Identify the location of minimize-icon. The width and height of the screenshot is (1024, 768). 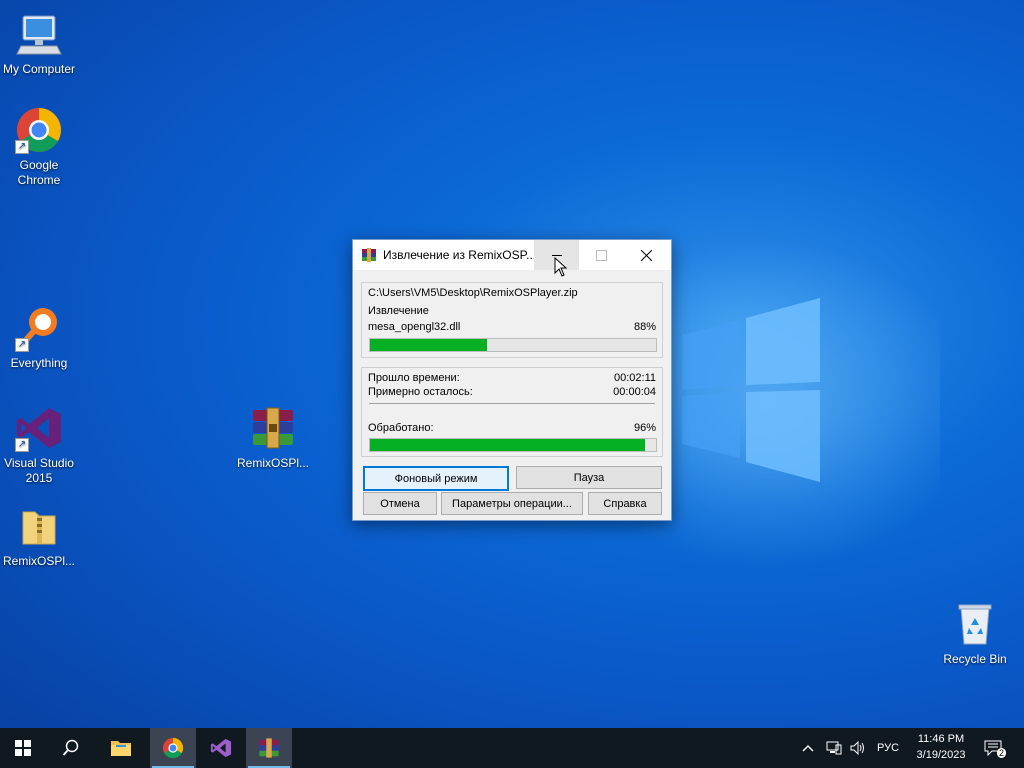
(556, 255).